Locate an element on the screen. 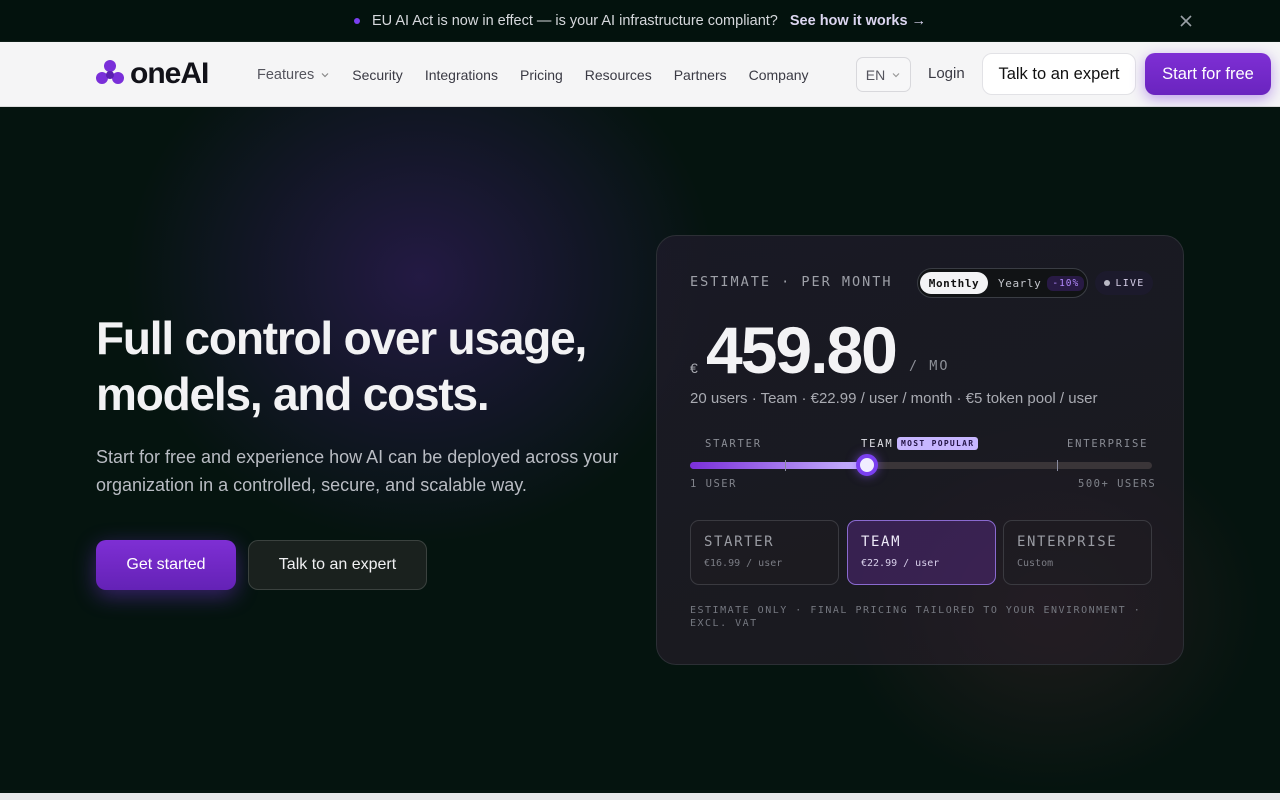 This screenshot has height=800, width=1280. plan-card-team: TEAM €22.99 / user is located at coordinates (921, 552).